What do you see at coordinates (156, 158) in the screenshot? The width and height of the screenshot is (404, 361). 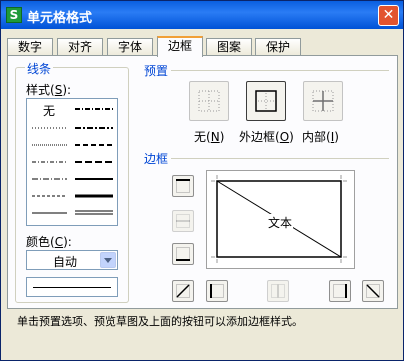 I see `border-group-title: 边框` at bounding box center [156, 158].